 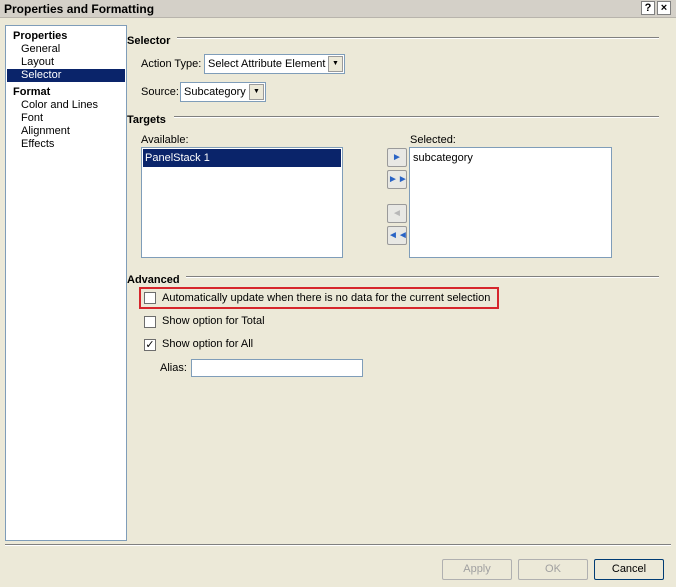 I want to click on close-button: ×, so click(x=664, y=8).